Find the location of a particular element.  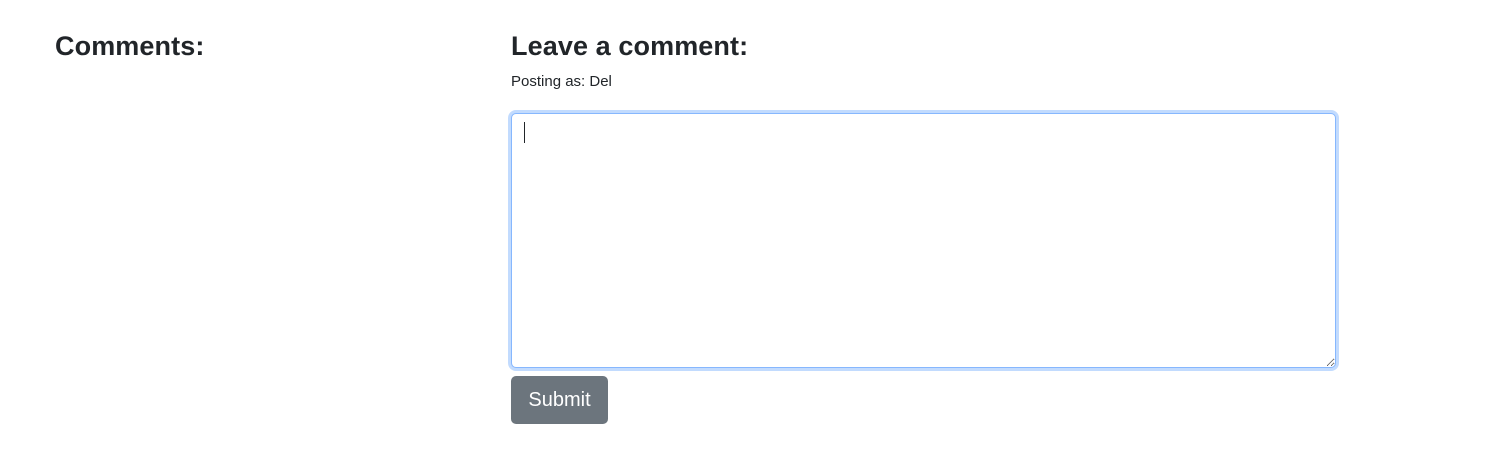

posting-as-label: Posting as: Del is located at coordinates (561, 81).